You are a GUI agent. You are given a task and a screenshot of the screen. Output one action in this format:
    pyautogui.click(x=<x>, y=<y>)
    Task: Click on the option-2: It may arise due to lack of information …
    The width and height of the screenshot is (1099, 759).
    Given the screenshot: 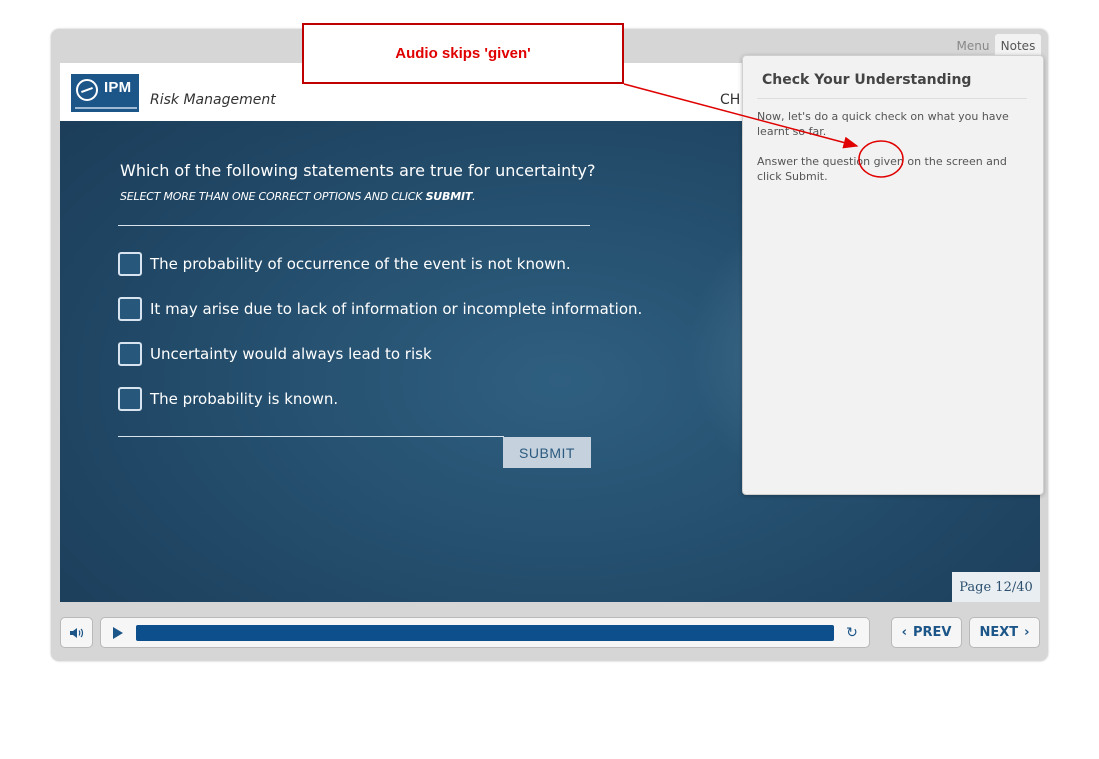 What is the action you would take?
    pyautogui.click(x=380, y=309)
    